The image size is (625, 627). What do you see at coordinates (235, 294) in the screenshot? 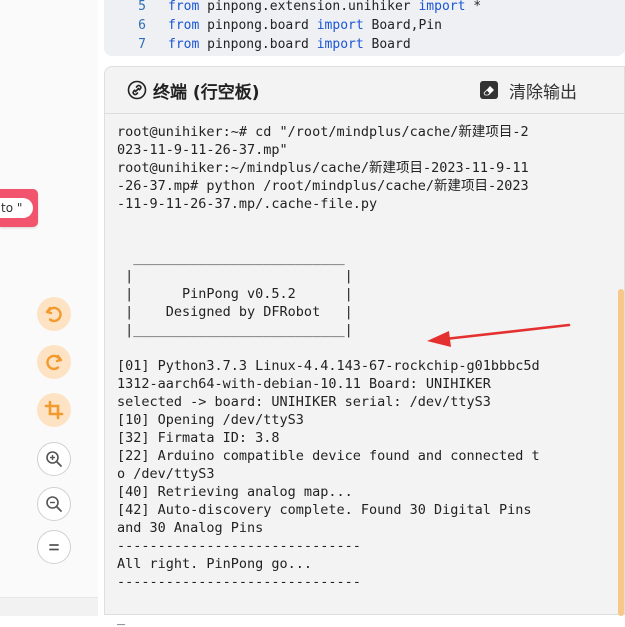
I see `terminal-line: | PinPong v0.5.2 |` at bounding box center [235, 294].